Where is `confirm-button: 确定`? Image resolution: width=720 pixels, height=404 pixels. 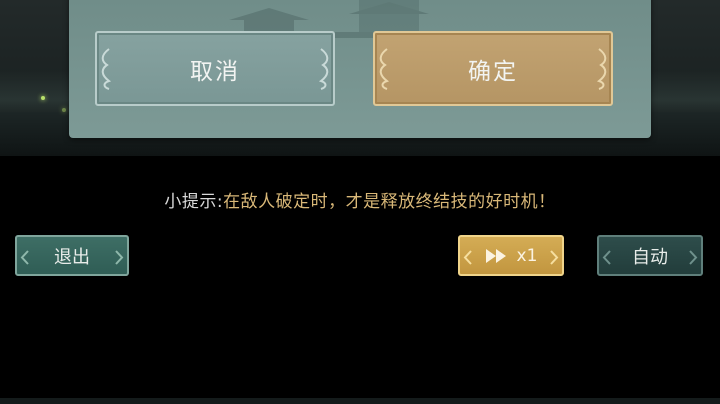
confirm-button: 确定 is located at coordinates (493, 68).